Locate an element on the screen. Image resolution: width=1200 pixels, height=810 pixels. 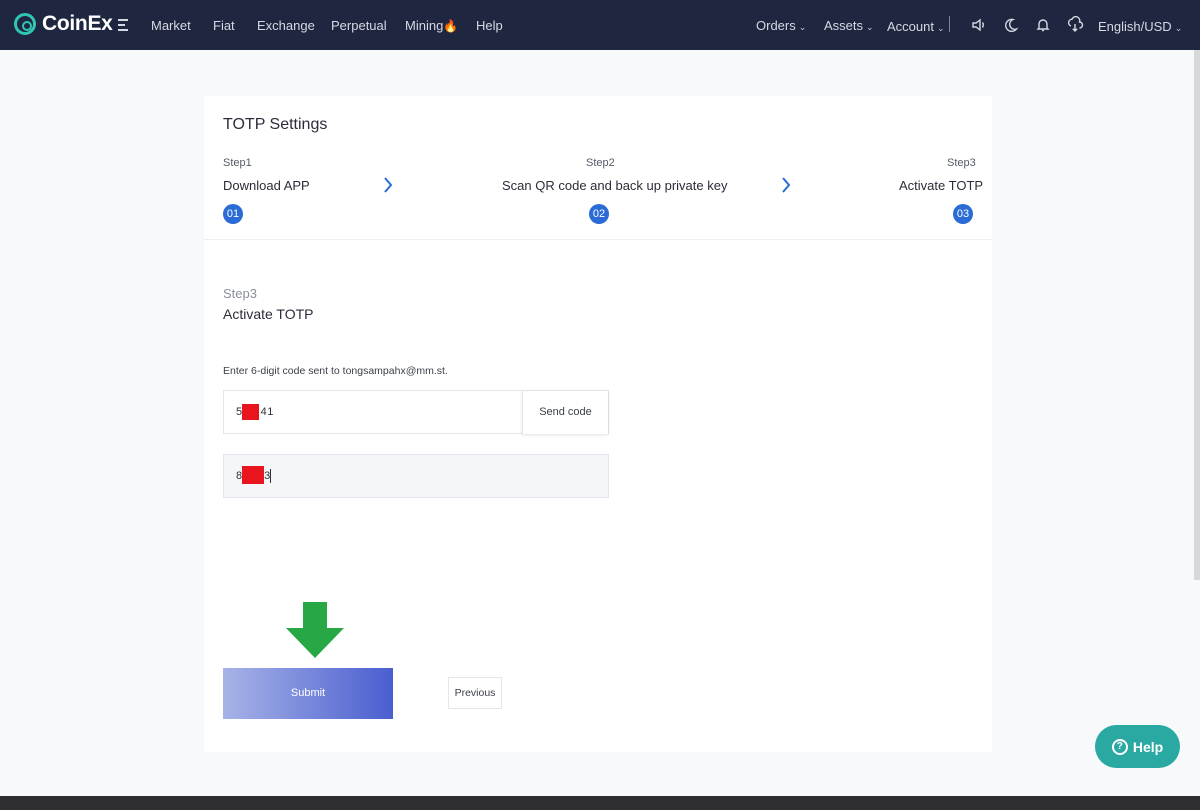
nav-market: Market is located at coordinates (171, 25).